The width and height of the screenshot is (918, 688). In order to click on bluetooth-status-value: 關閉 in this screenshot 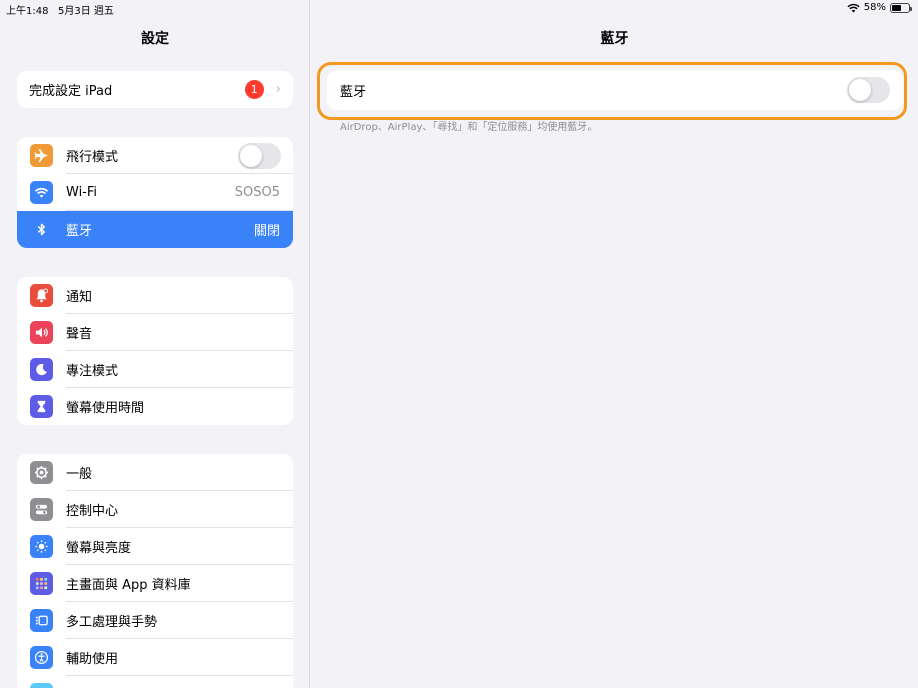, I will do `click(266, 231)`.